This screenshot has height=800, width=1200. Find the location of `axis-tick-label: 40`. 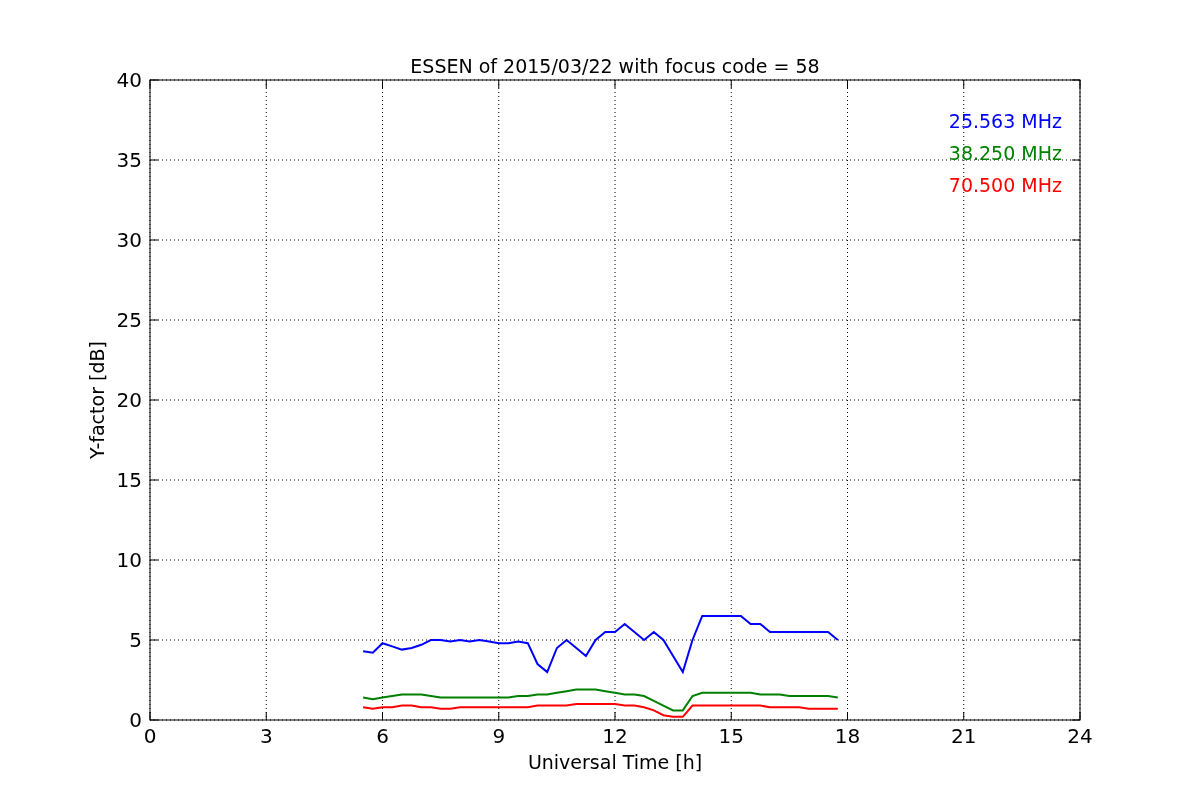

axis-tick-label: 40 is located at coordinates (129, 80).